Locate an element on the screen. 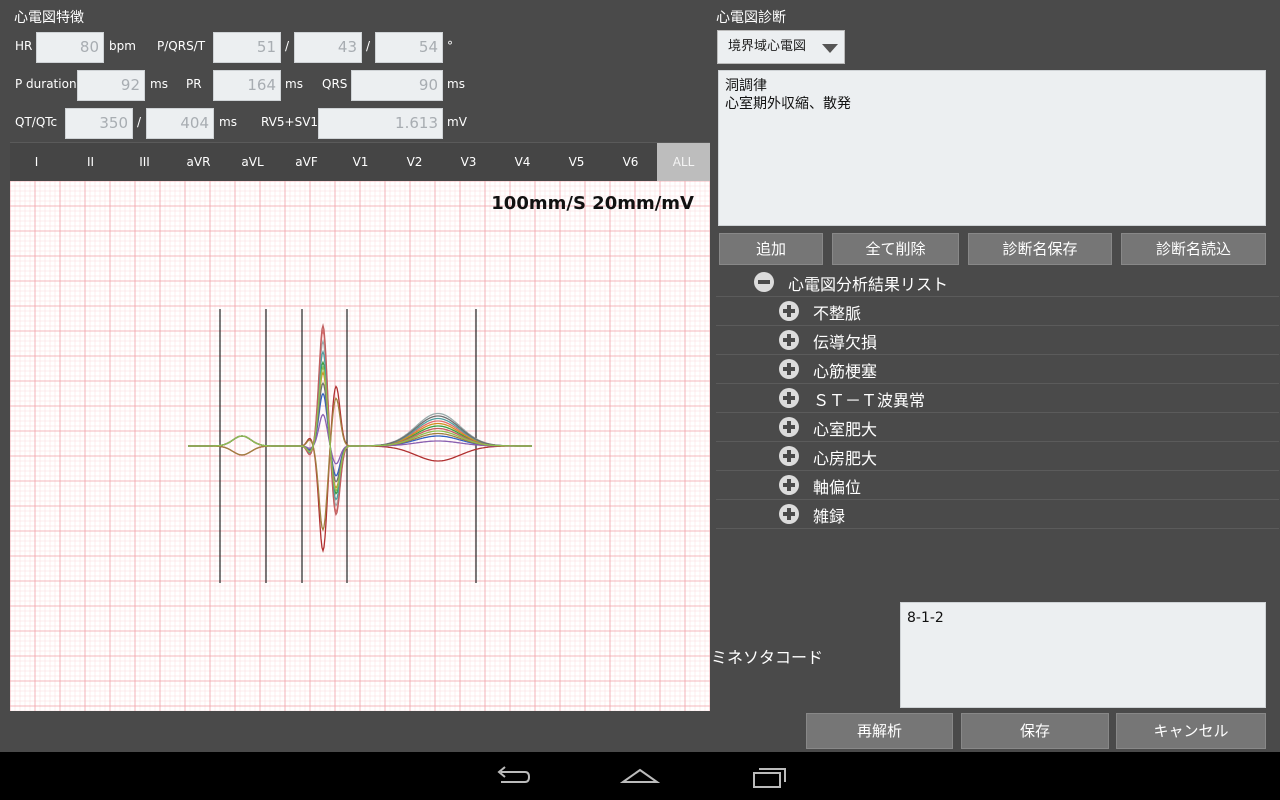  diagnosis-line-2: 心室期外収縮、散発 is located at coordinates (788, 104).